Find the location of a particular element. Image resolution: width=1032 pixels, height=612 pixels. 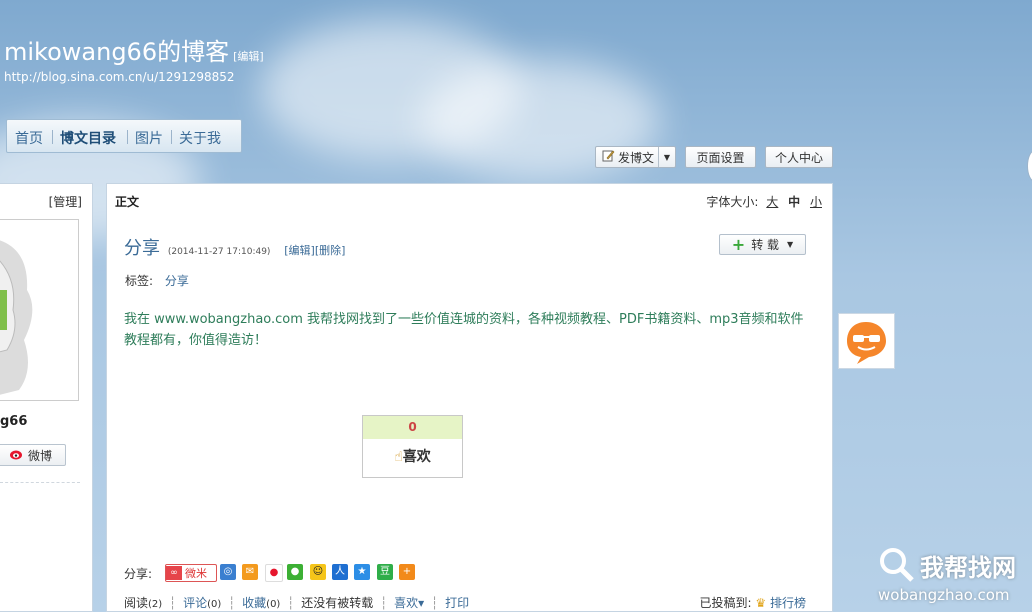

tags-label: 标签: is located at coordinates (139, 281).